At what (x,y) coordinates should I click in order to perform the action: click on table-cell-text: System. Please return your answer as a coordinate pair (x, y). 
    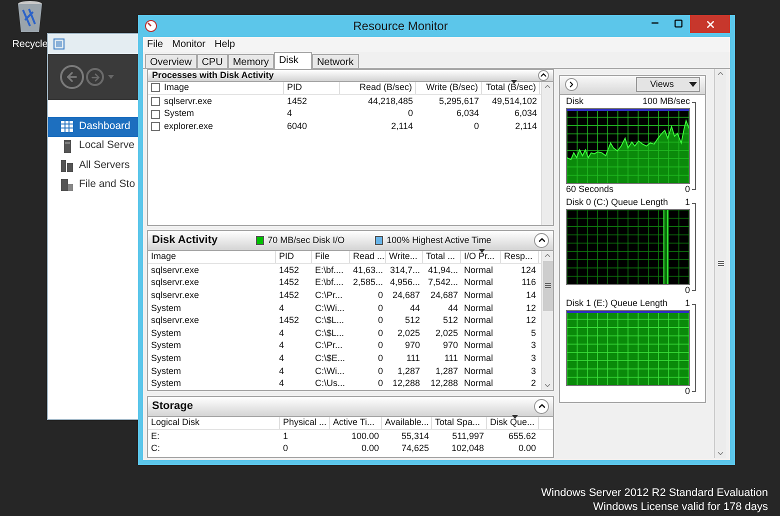
    Looking at the image, I should click on (179, 113).